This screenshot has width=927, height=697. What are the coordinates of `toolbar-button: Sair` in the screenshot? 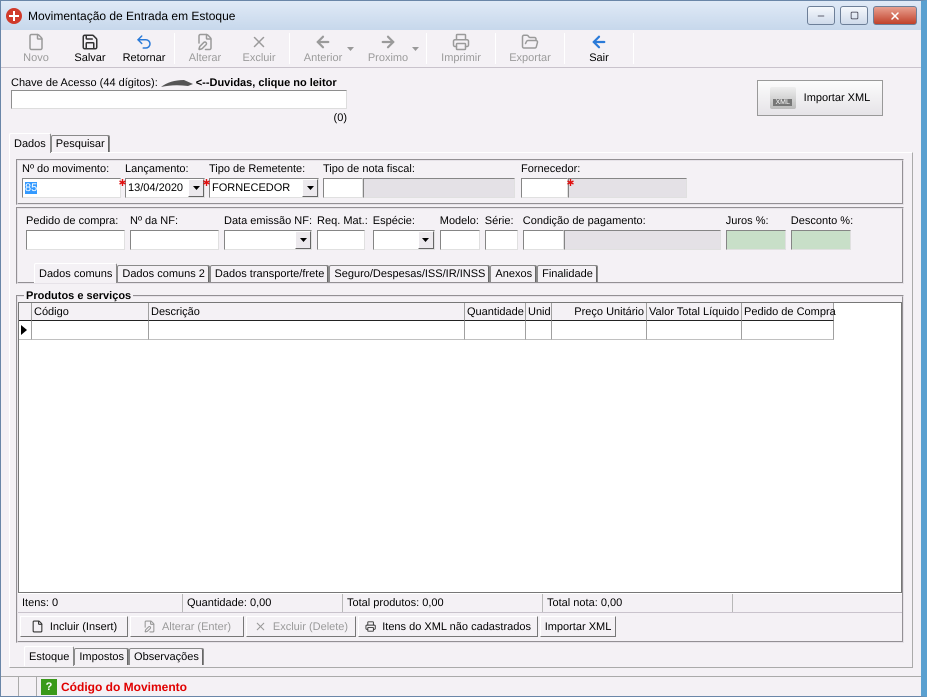 It's located at (599, 48).